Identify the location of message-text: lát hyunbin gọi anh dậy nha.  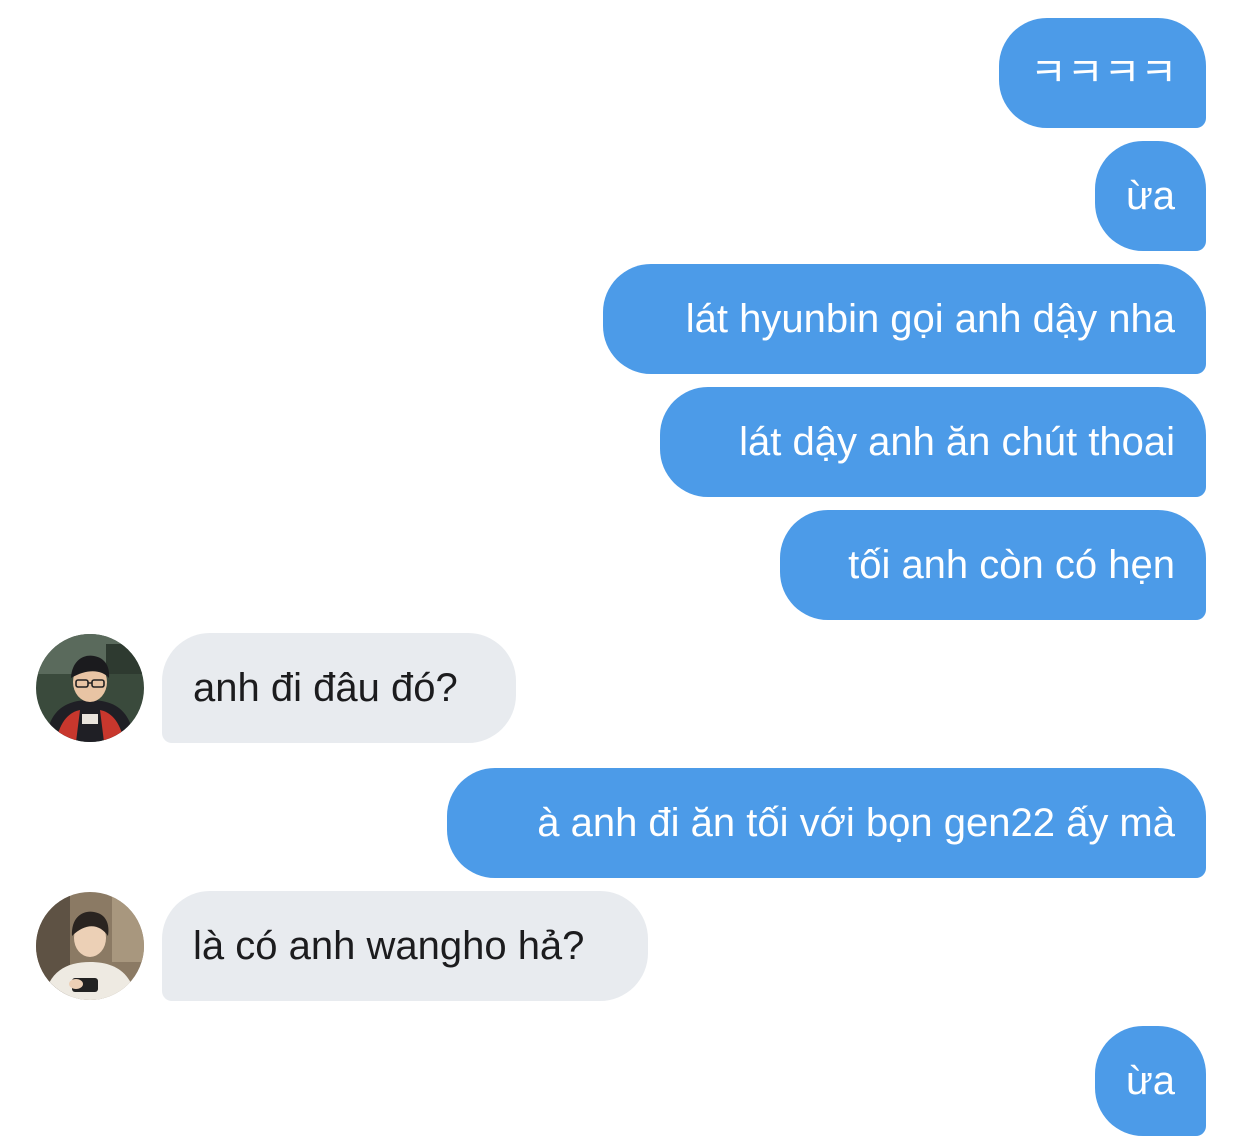
(930, 319).